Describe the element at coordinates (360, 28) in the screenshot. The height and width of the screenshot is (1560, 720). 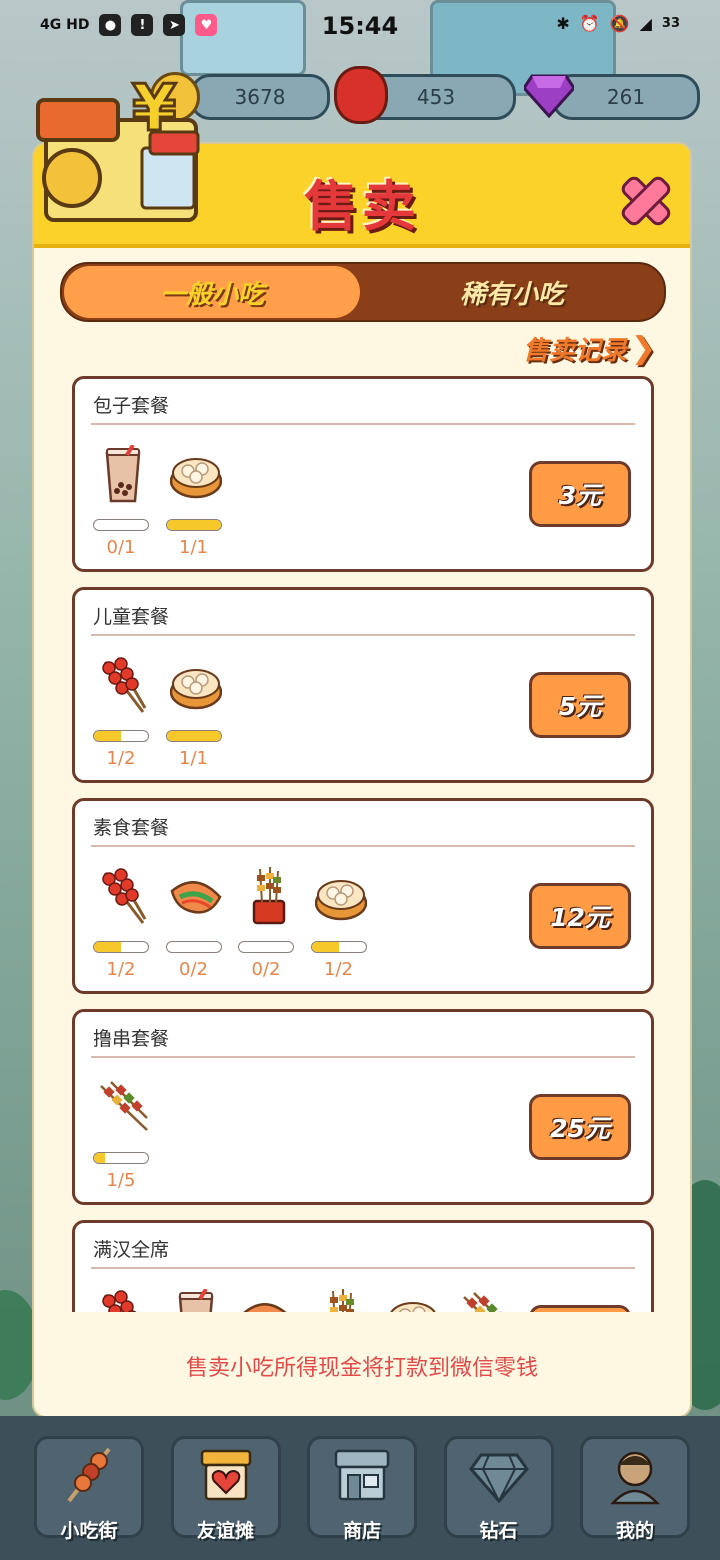
I see `status-bar: 4G HD ● ! ➤ ♥ 15:44 ✱ ⏰ 🔕 ◢ 33` at that location.